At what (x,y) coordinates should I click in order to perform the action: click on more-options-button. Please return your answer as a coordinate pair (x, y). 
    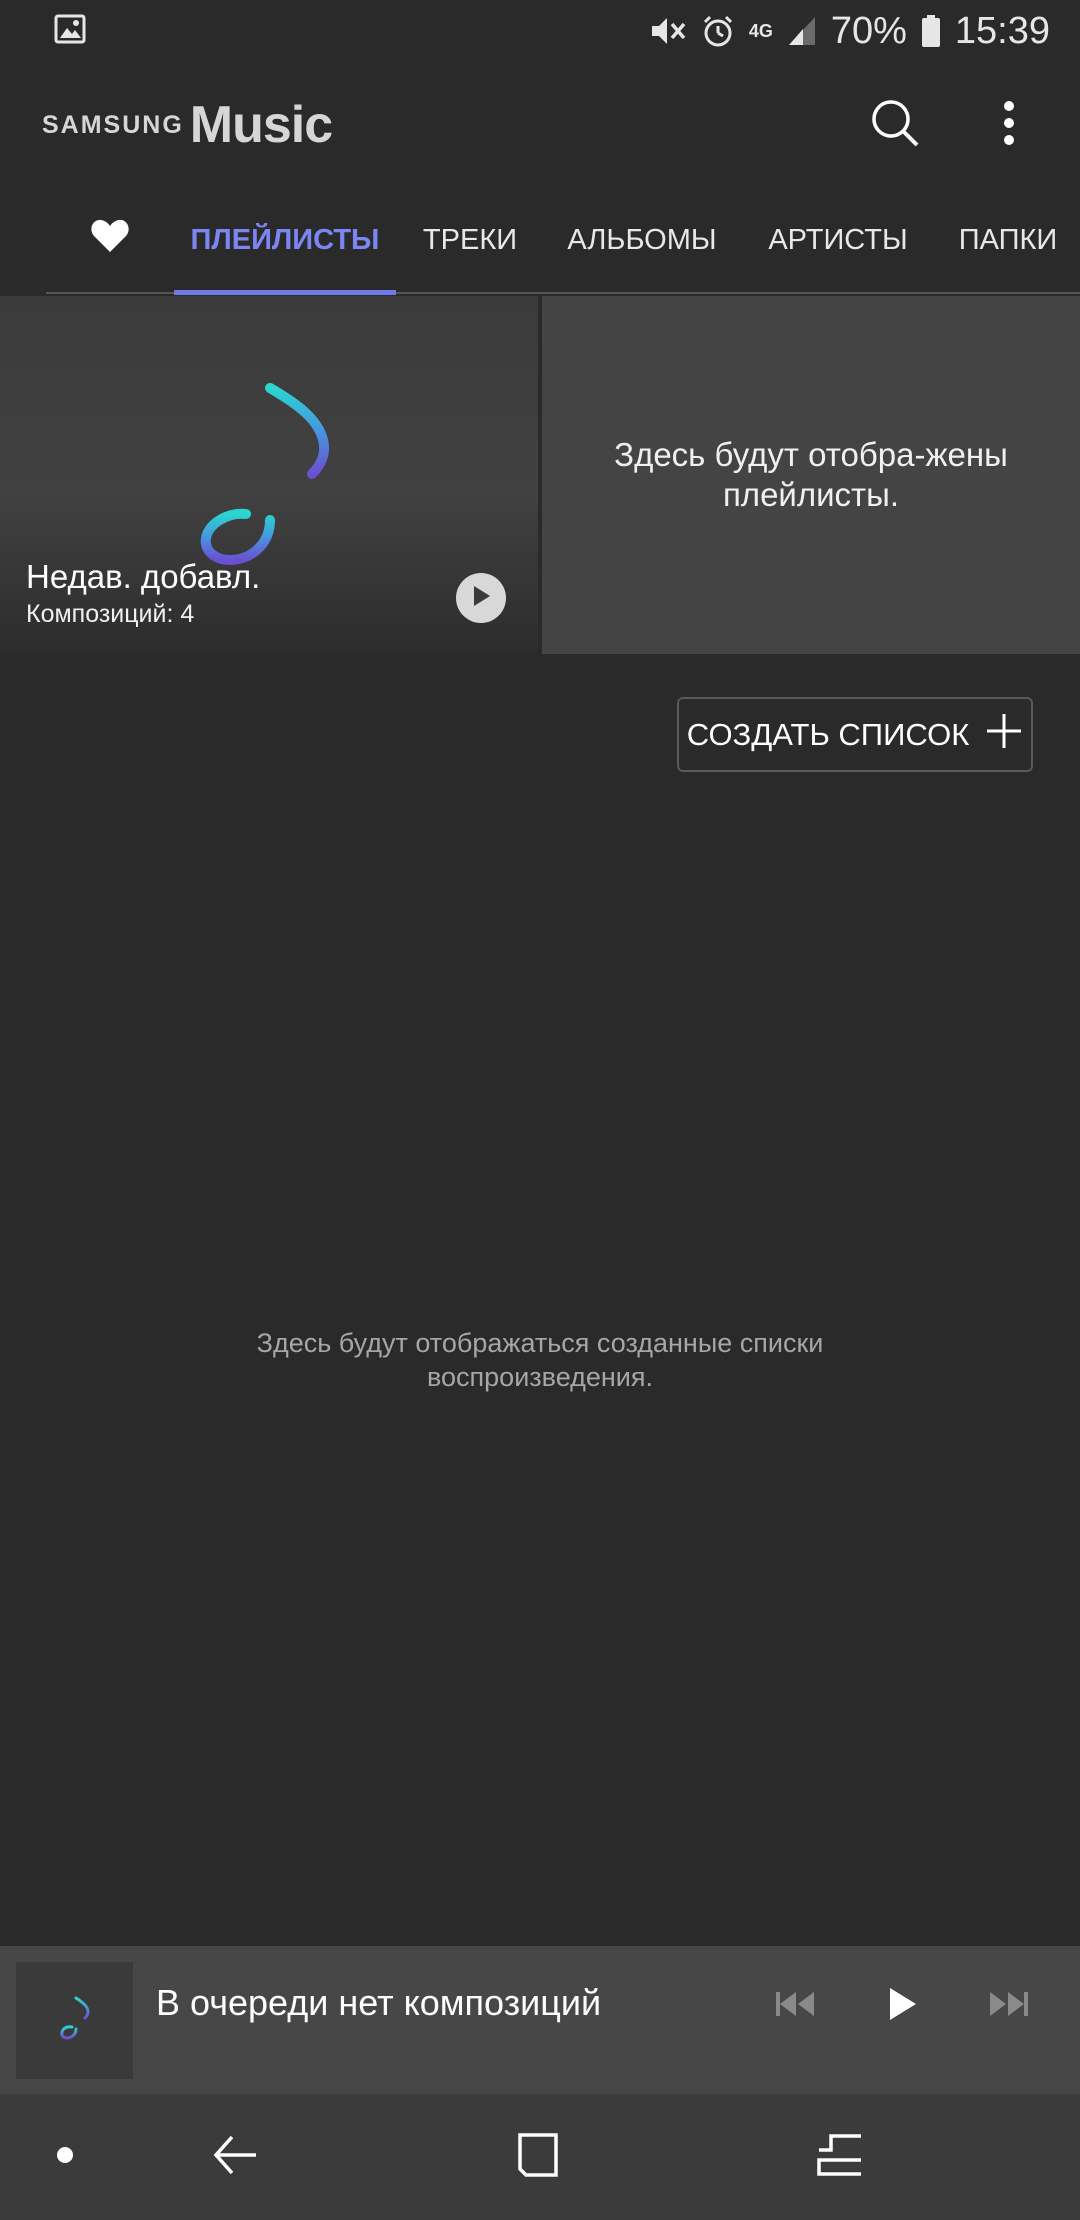
    Looking at the image, I should click on (1009, 125).